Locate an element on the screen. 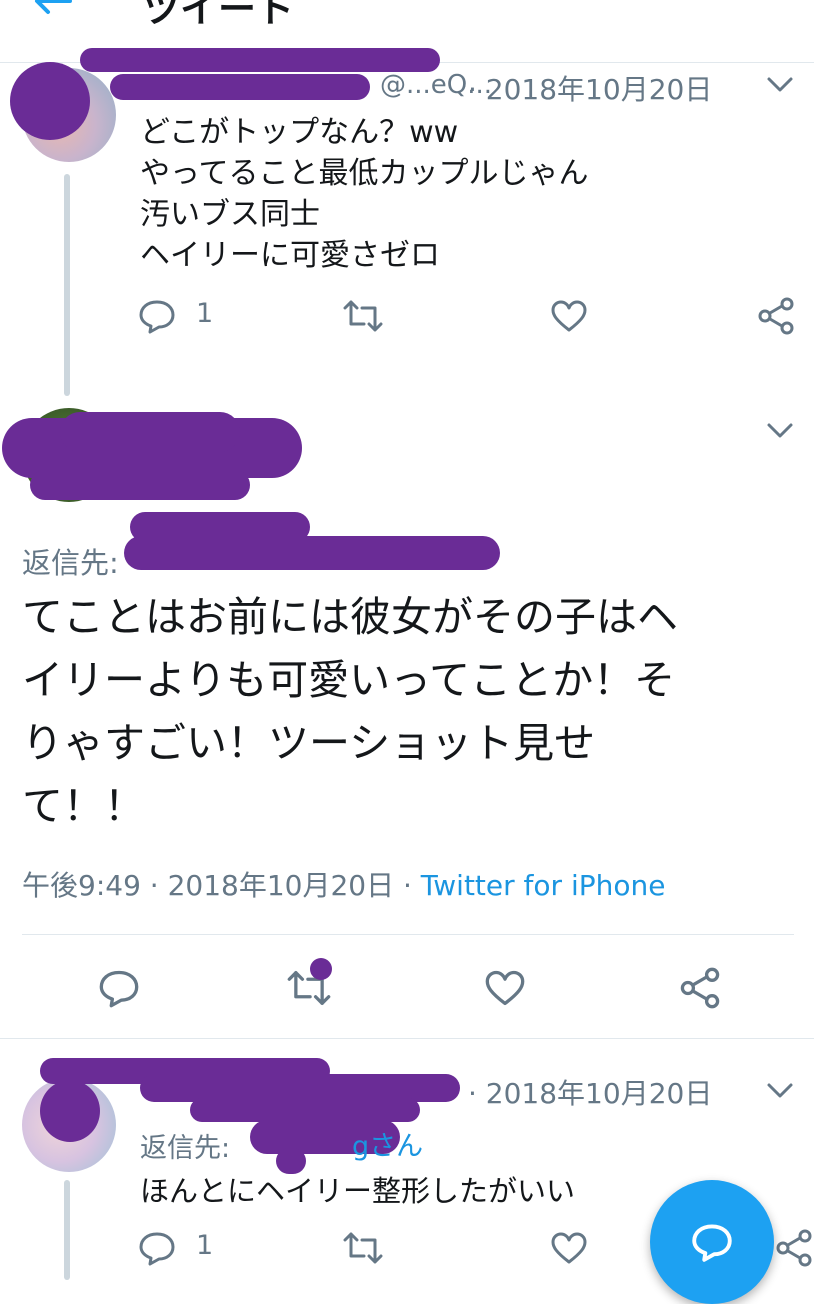  reply-to-handle: gさん is located at coordinates (387, 1143).